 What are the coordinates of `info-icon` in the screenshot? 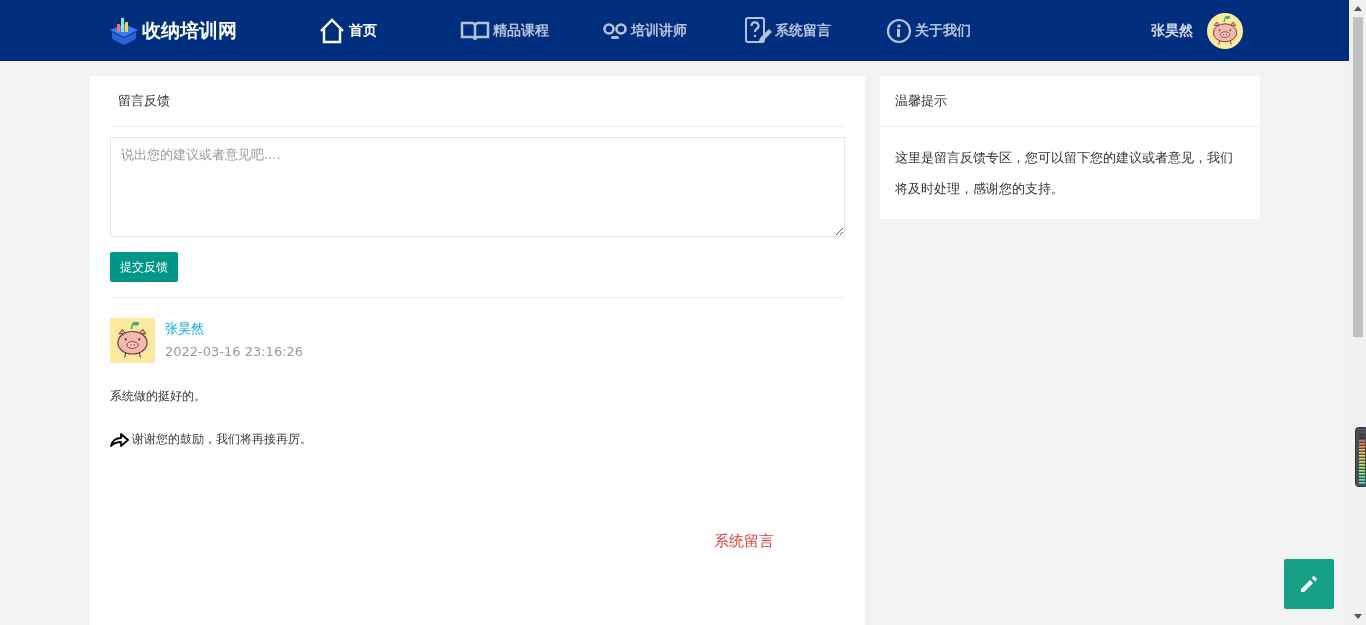 It's located at (899, 30).